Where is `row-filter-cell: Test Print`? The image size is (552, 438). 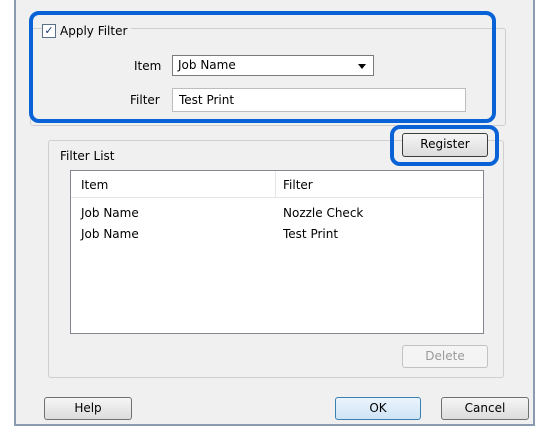
row-filter-cell: Test Print is located at coordinates (311, 234).